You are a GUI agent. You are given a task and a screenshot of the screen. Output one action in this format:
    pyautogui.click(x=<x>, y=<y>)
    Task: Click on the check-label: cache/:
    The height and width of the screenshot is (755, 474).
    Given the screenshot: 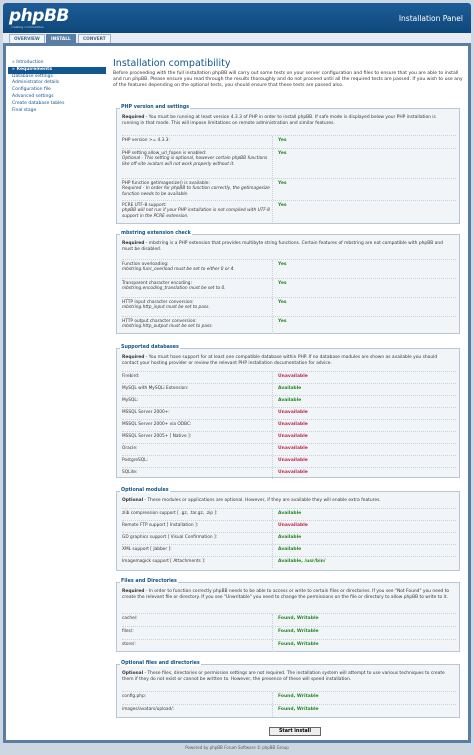 What is the action you would take?
    pyautogui.click(x=130, y=618)
    